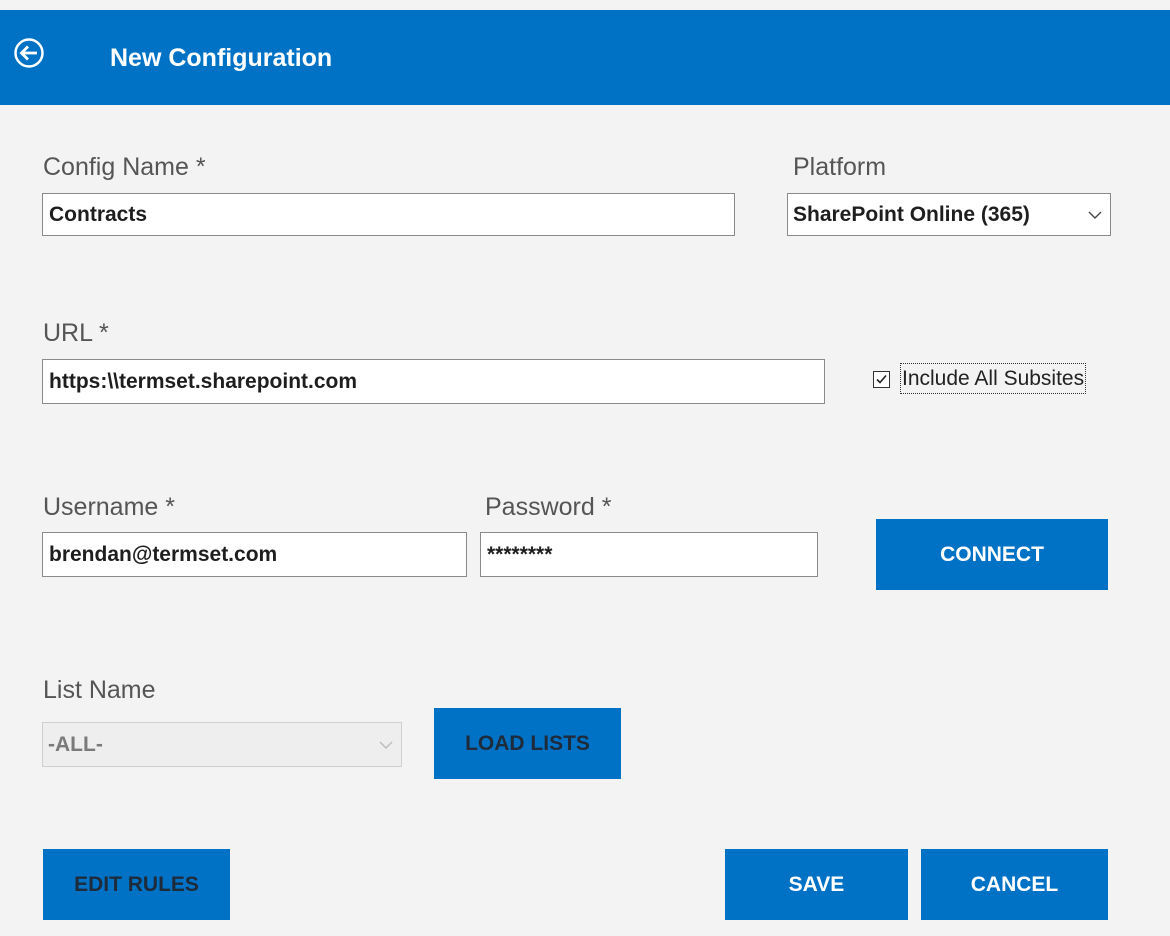  I want to click on load-lists-button: LOAD LISTS, so click(527, 743).